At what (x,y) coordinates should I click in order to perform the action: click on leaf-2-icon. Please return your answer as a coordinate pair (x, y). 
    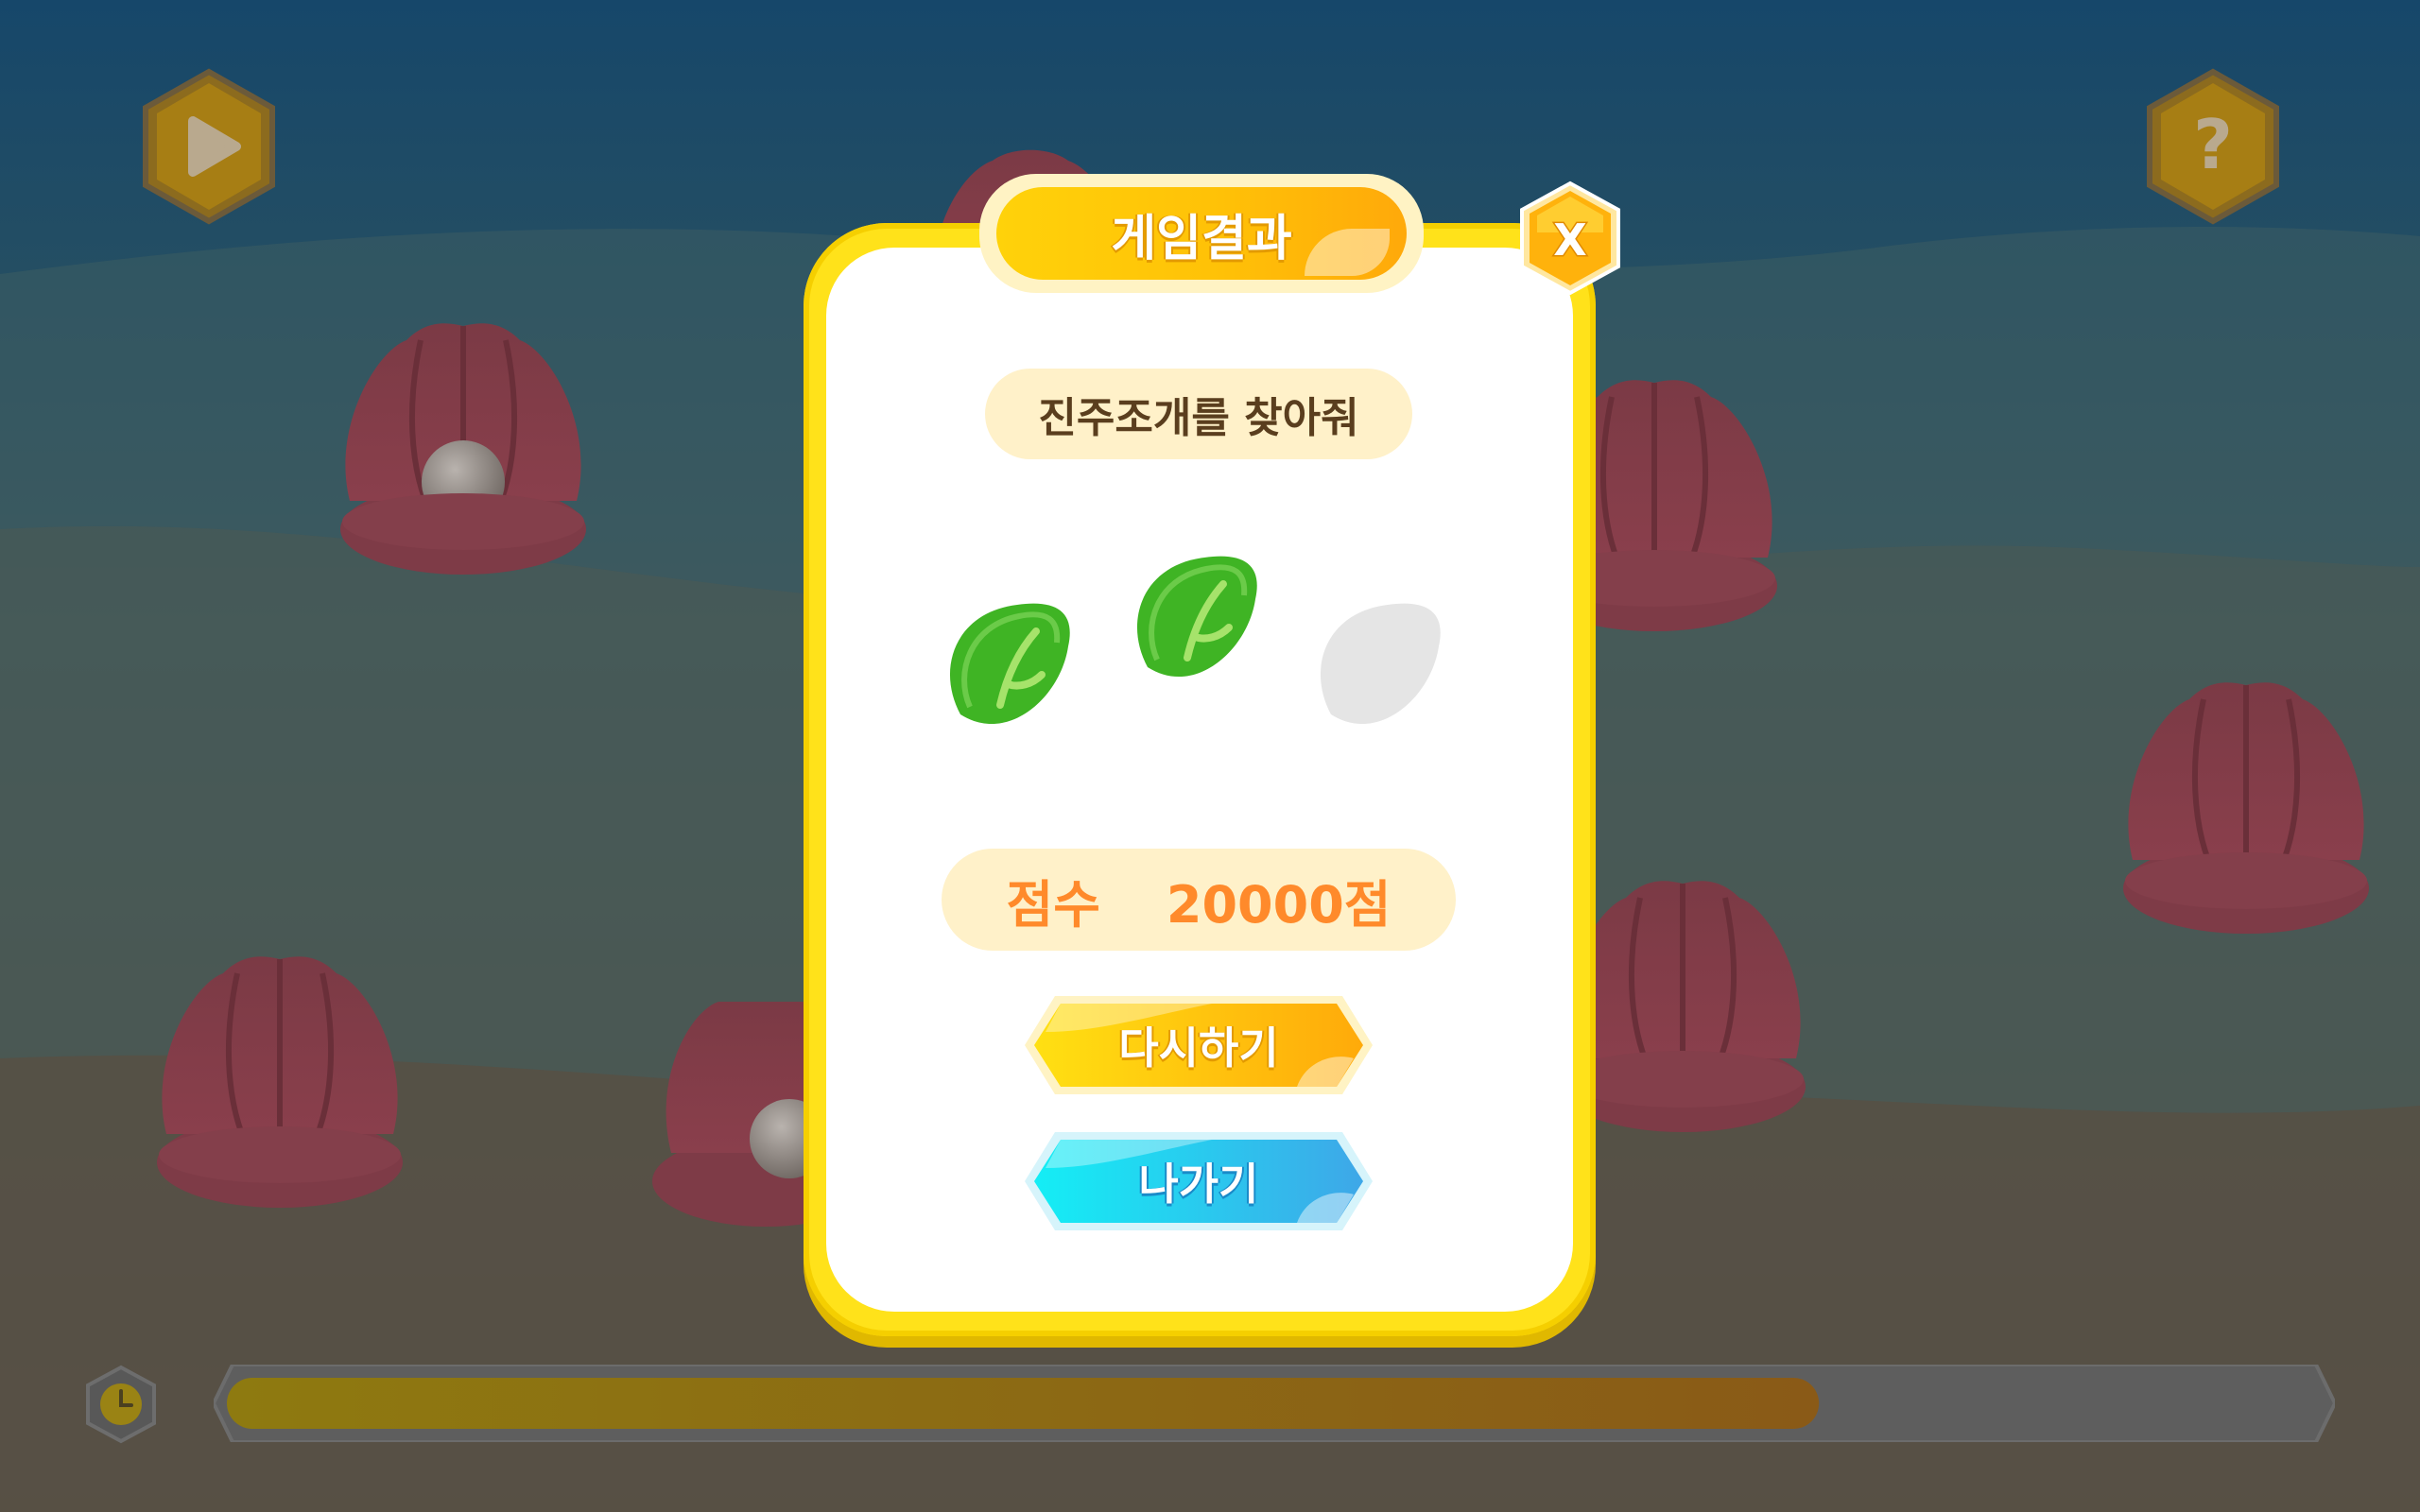
    Looking at the image, I should click on (1196, 617).